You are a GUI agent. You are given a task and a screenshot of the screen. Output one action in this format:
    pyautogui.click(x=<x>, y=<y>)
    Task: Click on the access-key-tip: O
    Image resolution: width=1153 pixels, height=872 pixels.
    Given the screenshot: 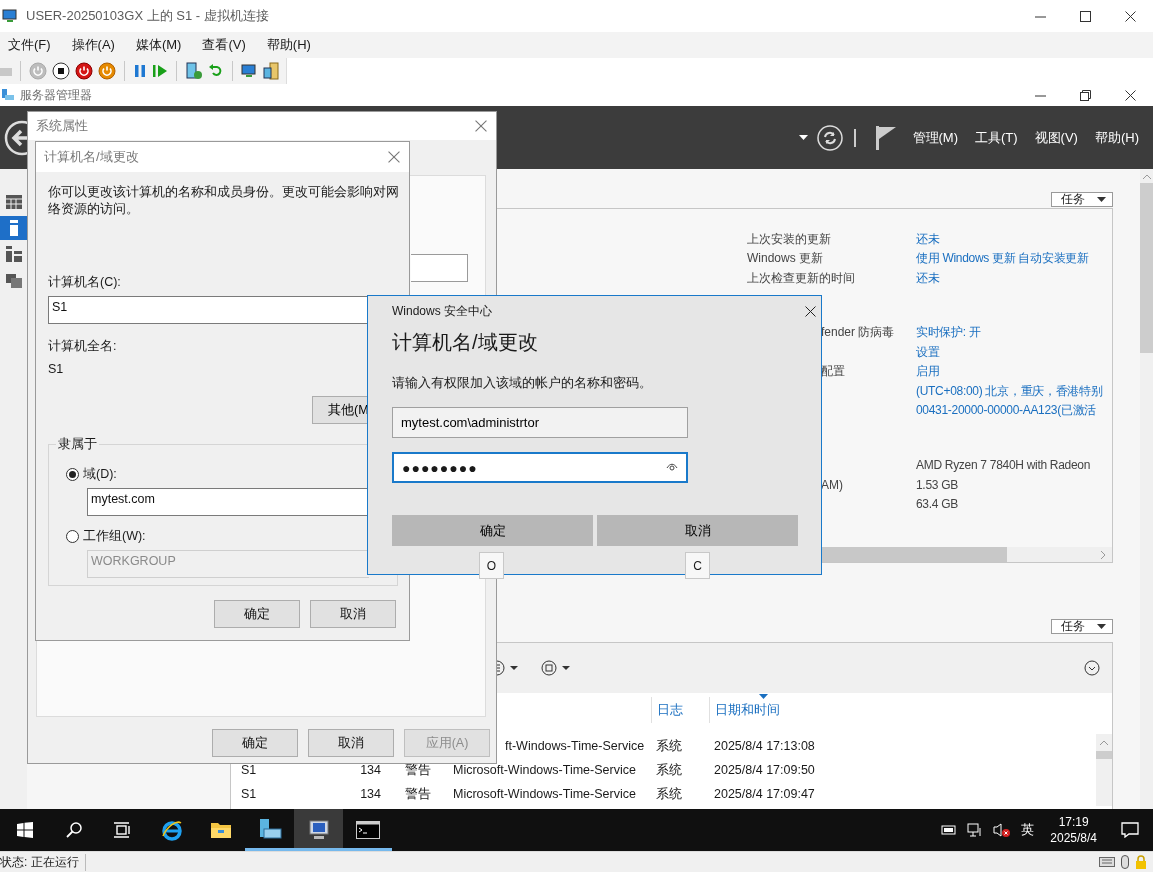 What is the action you would take?
    pyautogui.click(x=491, y=566)
    